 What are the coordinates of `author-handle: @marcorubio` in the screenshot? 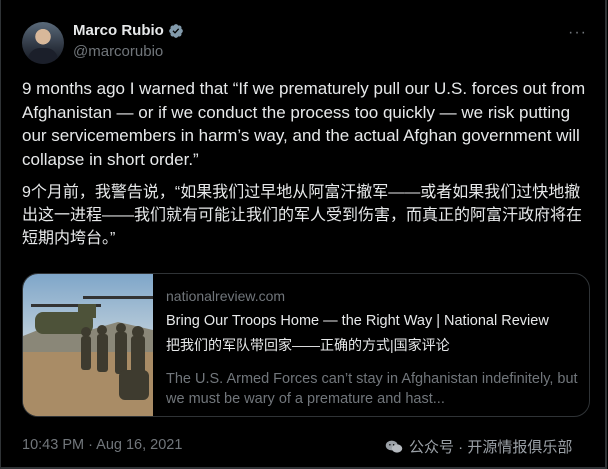 It's located at (118, 51).